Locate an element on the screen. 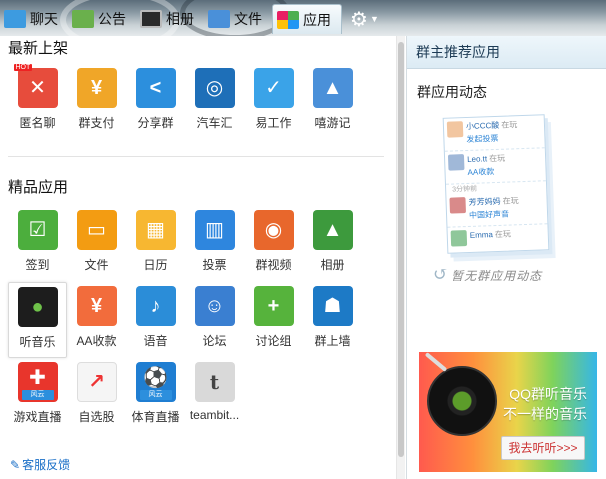  anonymous-chat-icon: HOT ✕ is located at coordinates (35, 86).